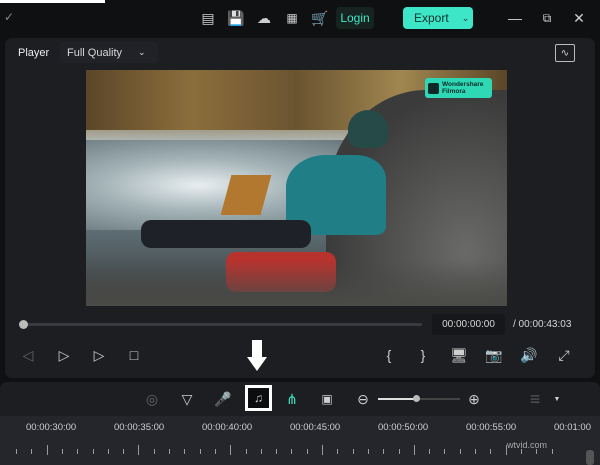  Describe the element at coordinates (152, 399) in the screenshot. I see `auto-reframe-icon: ◎` at that location.